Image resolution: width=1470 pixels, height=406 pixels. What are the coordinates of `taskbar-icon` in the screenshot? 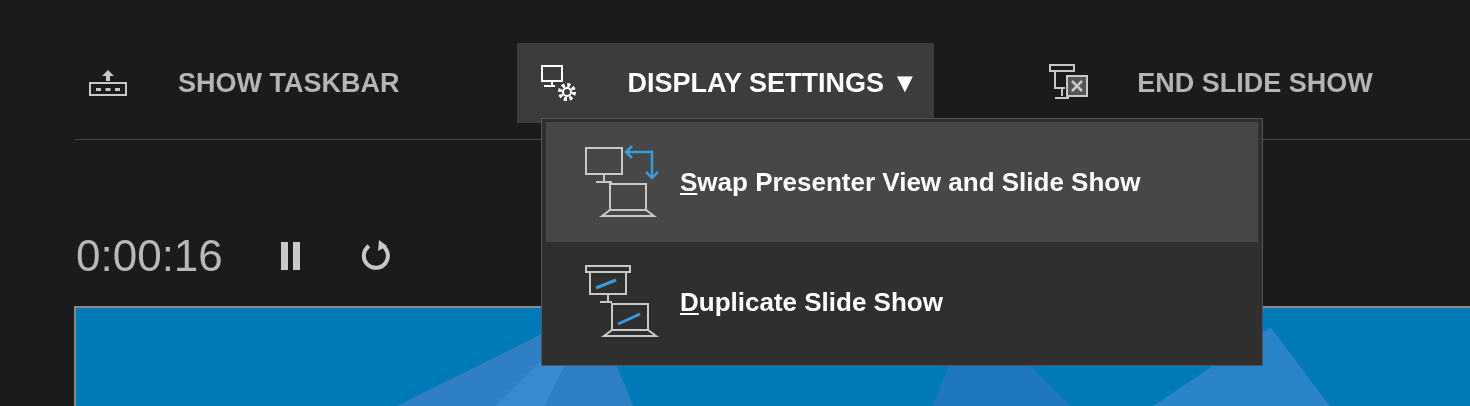 It's located at (108, 83).